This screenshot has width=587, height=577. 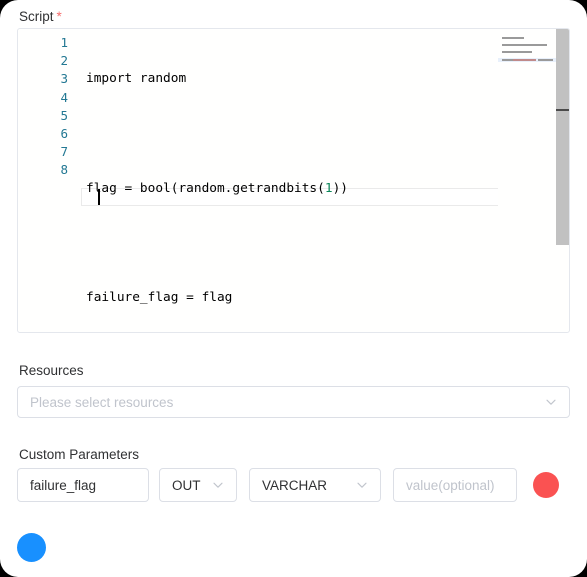 What do you see at coordinates (136, 79) in the screenshot?
I see `code-token: import random` at bounding box center [136, 79].